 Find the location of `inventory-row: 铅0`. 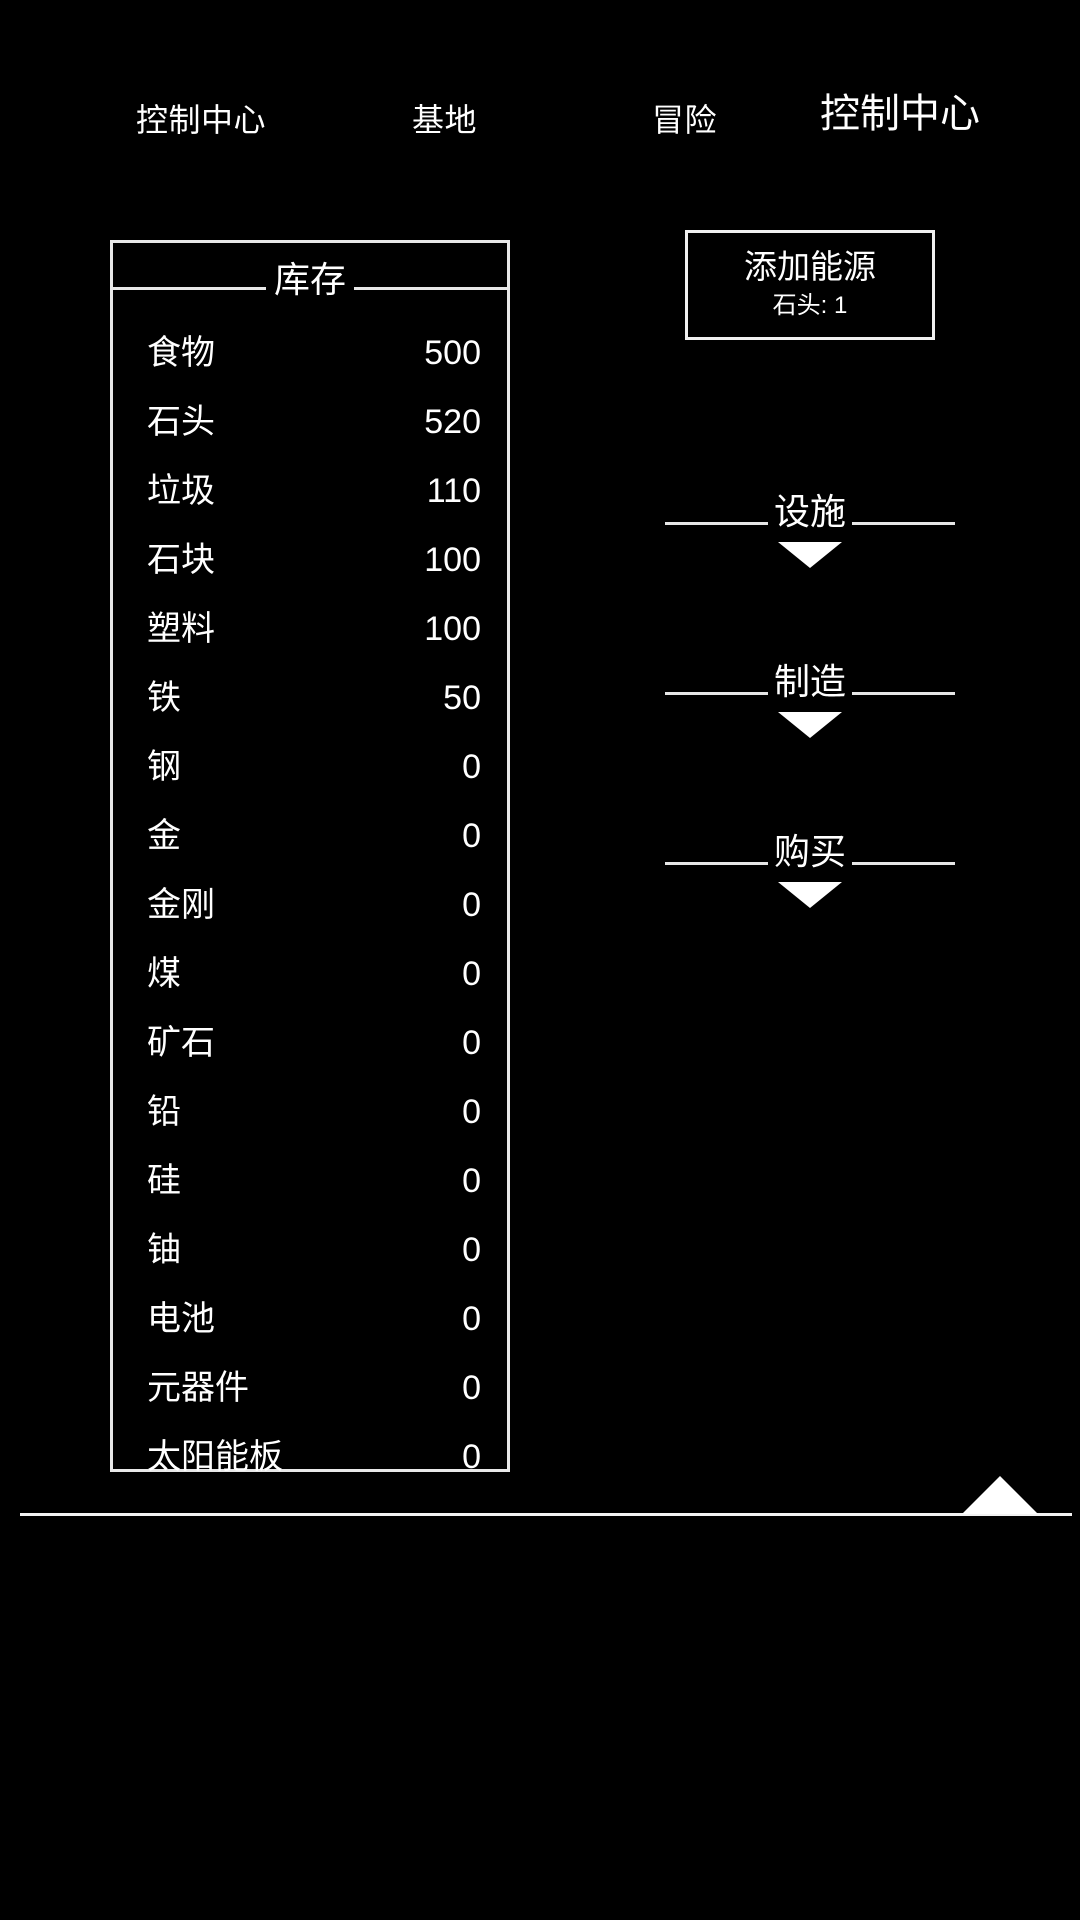

inventory-row: 铅0 is located at coordinates (314, 1112).